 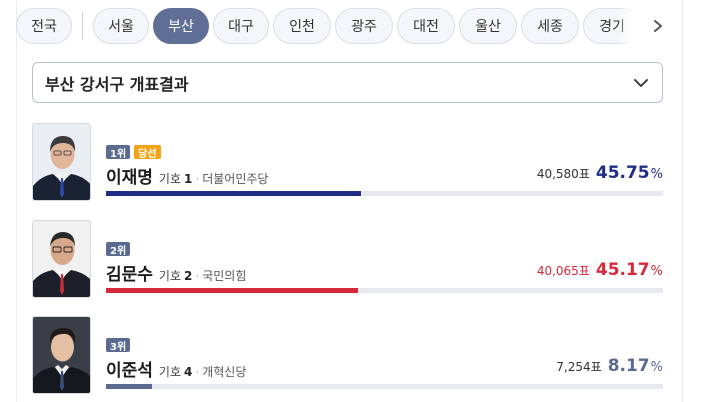 I want to click on candidate-info: 김문수 기호 2 · 국민의힘, so click(x=176, y=272).